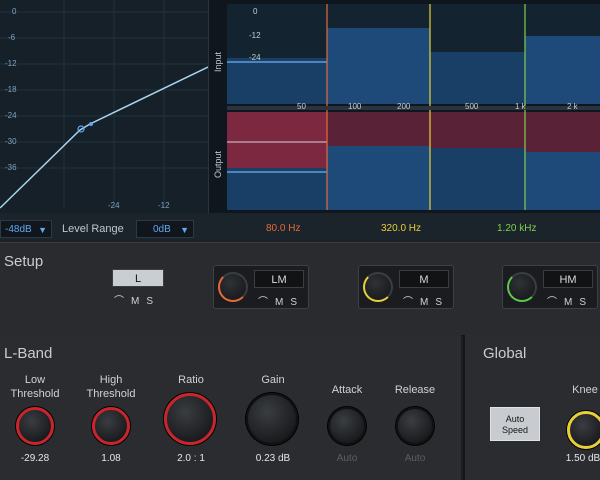 This screenshot has height=480, width=600. What do you see at coordinates (12, 37) in the screenshot?
I see `y-tick: -6` at bounding box center [12, 37].